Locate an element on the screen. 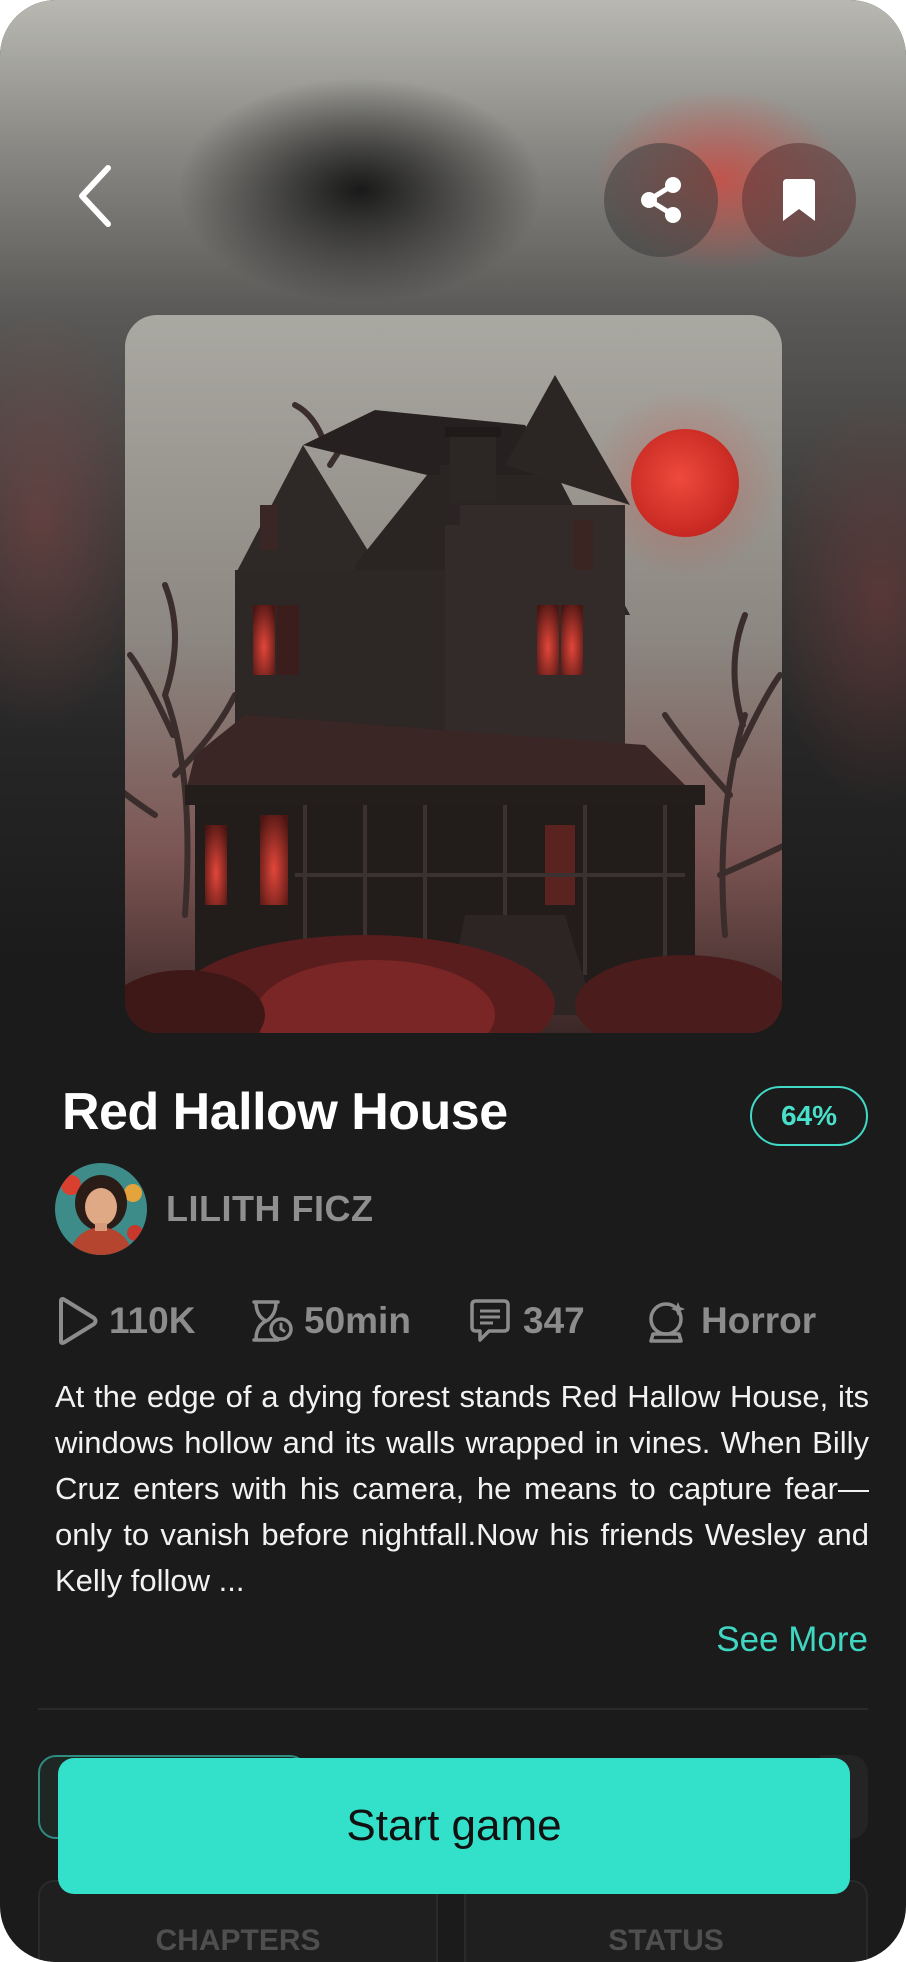 The width and height of the screenshot is (906, 1962). crystal-ball-icon is located at coordinates (667, 1322).